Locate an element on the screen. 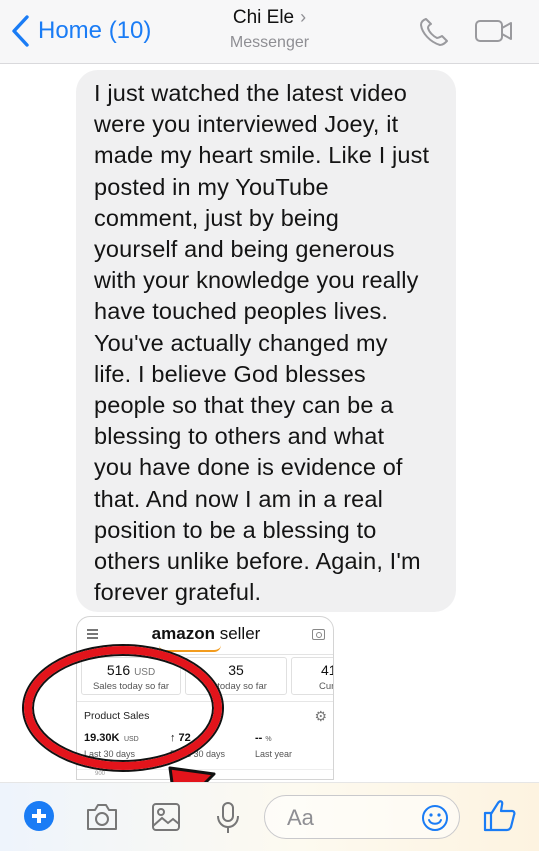  message-input-container is located at coordinates (362, 817).